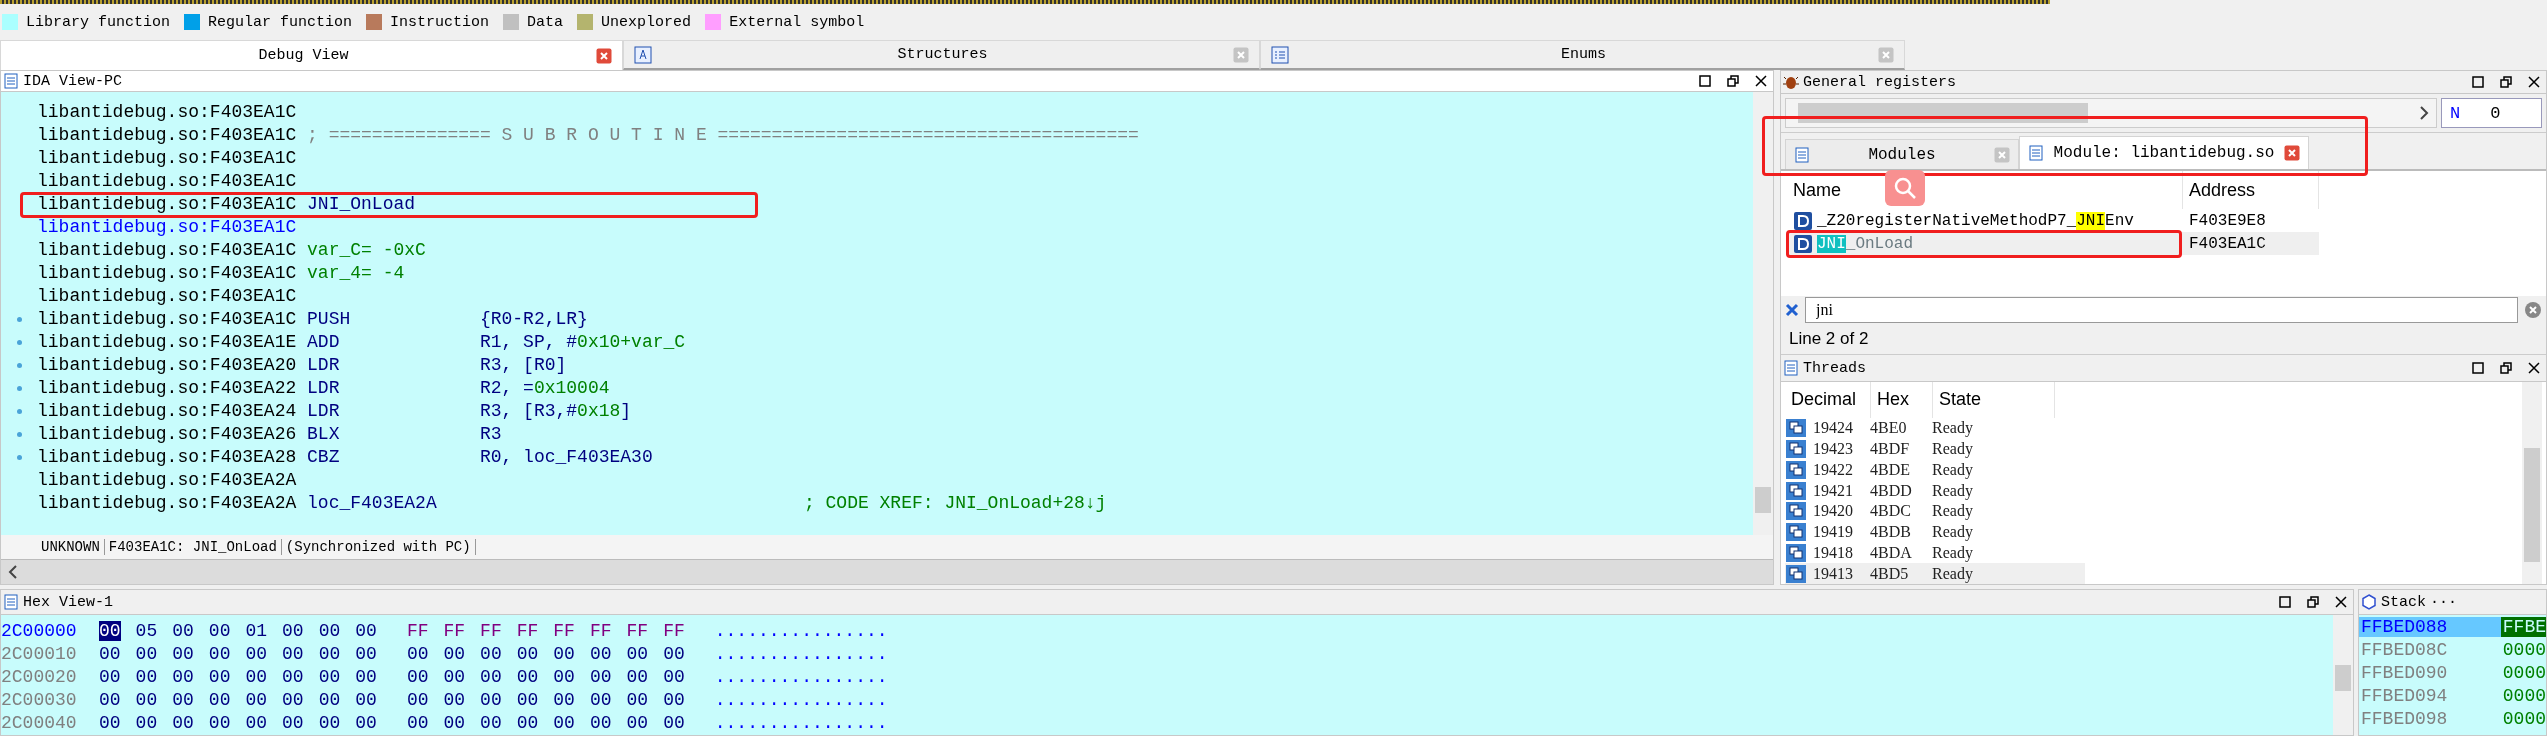  Describe the element at coordinates (312, 319) in the screenshot. I see `code-line: libantidebug.so:F403EA1C PUSH {R0-R2,LR}` at that location.